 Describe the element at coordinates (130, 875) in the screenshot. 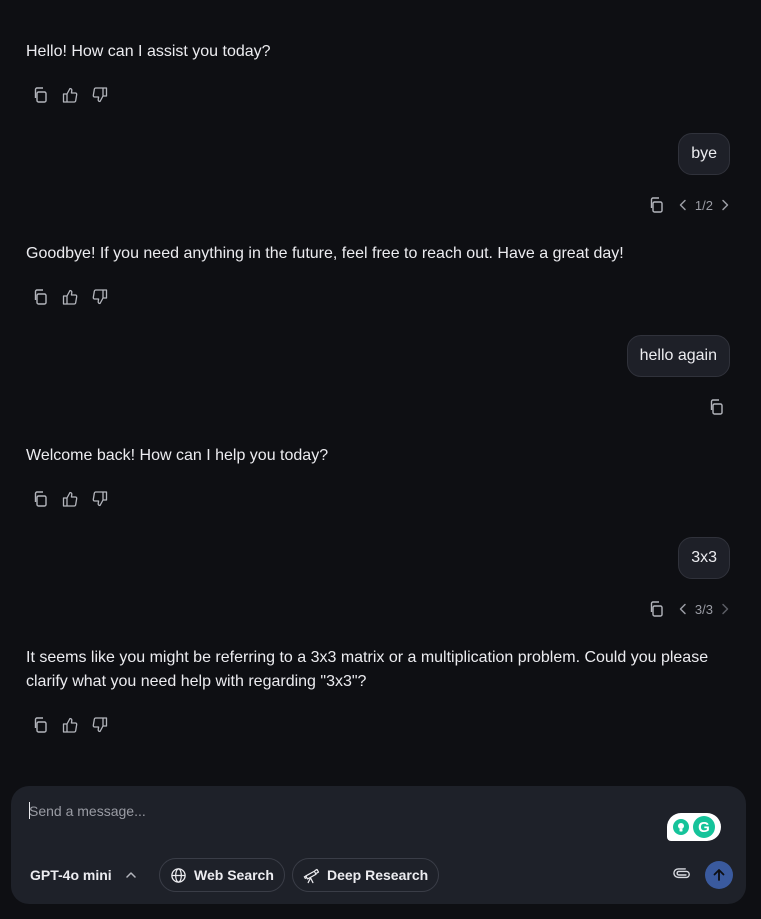

I see `chevron-up-icon` at that location.